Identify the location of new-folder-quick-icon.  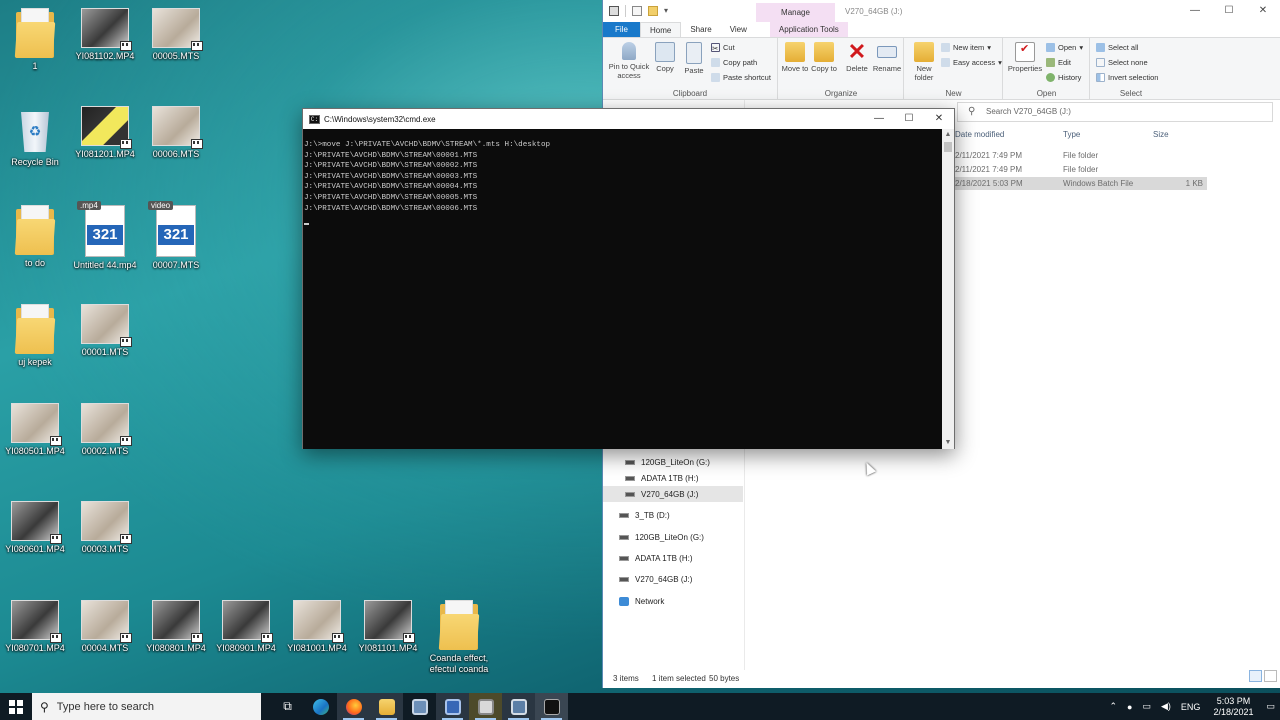
(653, 11).